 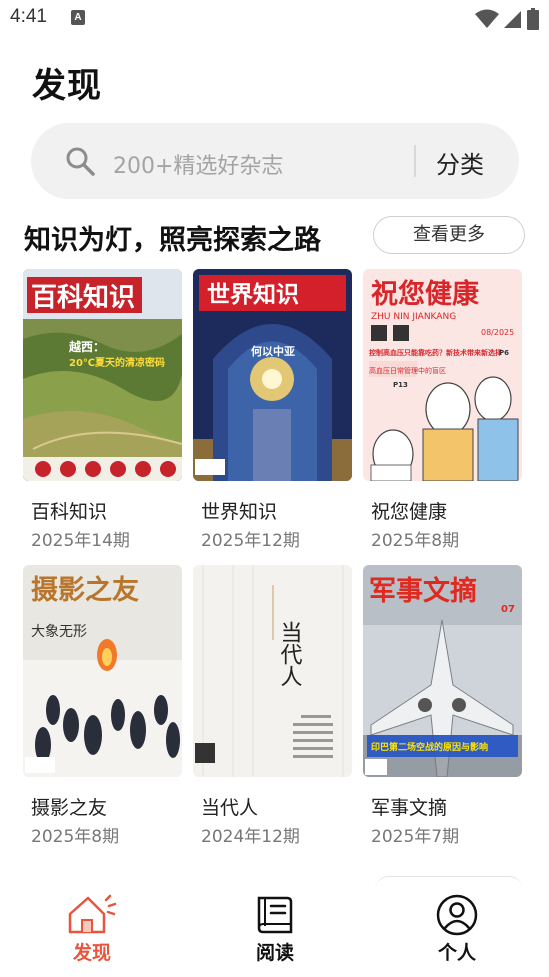 What do you see at coordinates (415, 161) in the screenshot?
I see `search-divider` at bounding box center [415, 161].